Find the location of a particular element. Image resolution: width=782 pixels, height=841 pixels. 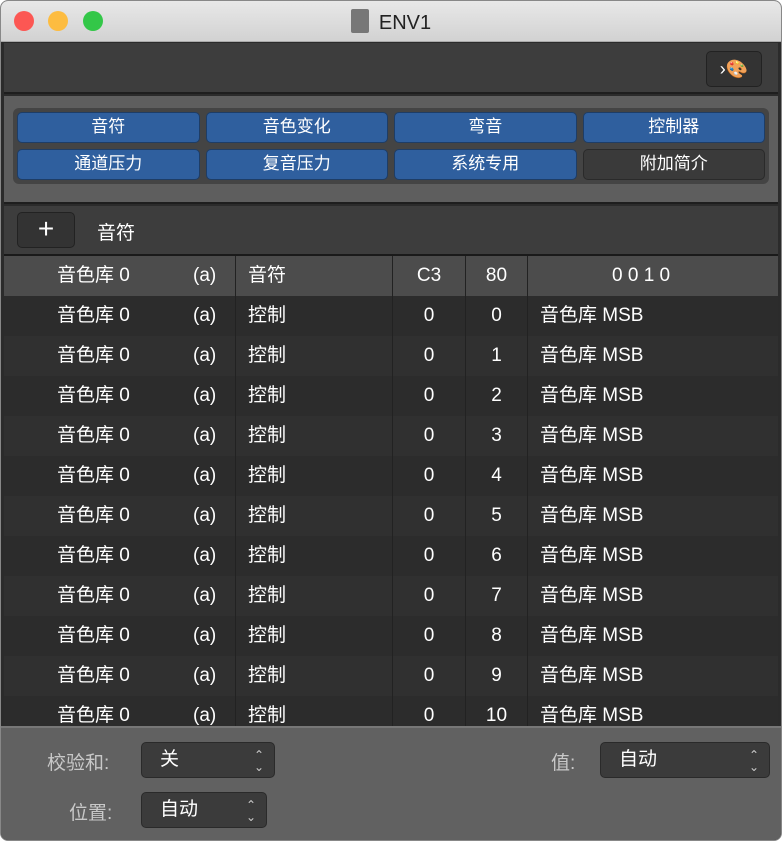

filter-grid: 音符 音色变化 弯音 控制器通道压力 复音压力 系统专用 附加简介 is located at coordinates (391, 146).